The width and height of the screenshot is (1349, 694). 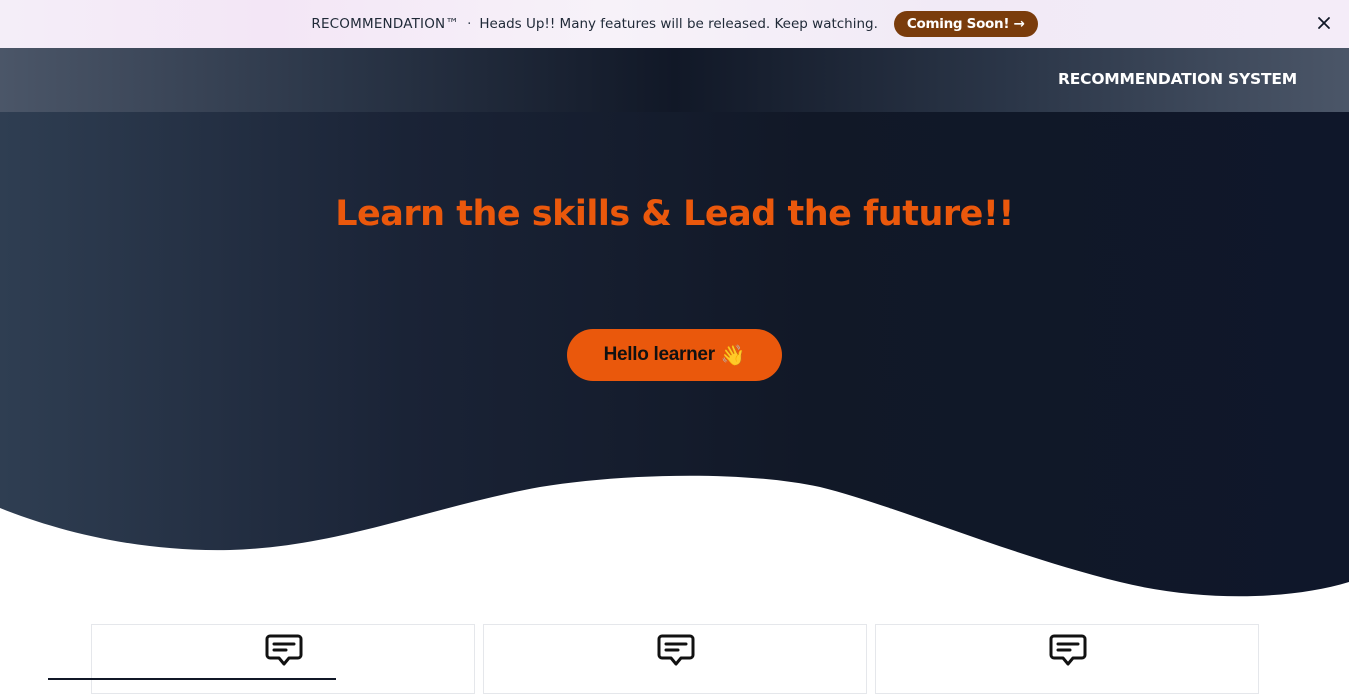 What do you see at coordinates (674, 214) in the screenshot?
I see `hero-headline: Learn the skills & Lead the future!!` at bounding box center [674, 214].